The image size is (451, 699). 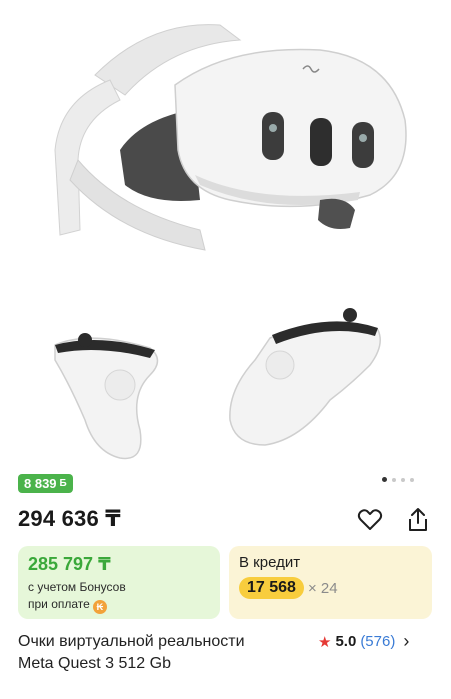 What do you see at coordinates (271, 588) in the screenshot?
I see `credit-monthly-amount: 17 568` at bounding box center [271, 588].